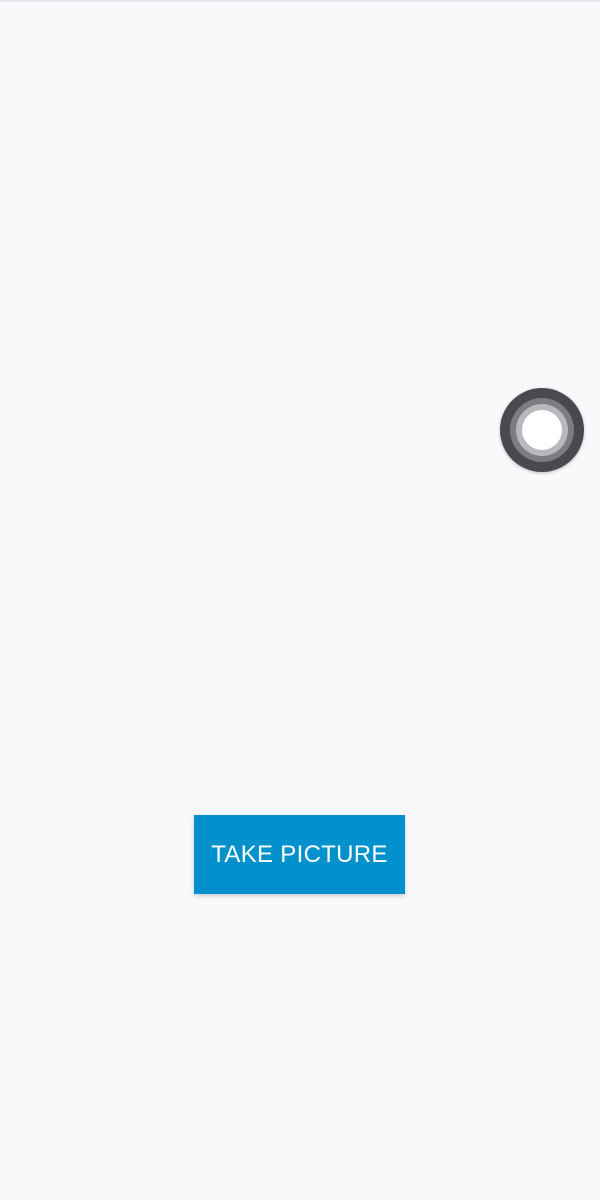 The width and height of the screenshot is (600, 1200). What do you see at coordinates (299, 854) in the screenshot?
I see `take-picture-button: TAKE PICTURE` at bounding box center [299, 854].